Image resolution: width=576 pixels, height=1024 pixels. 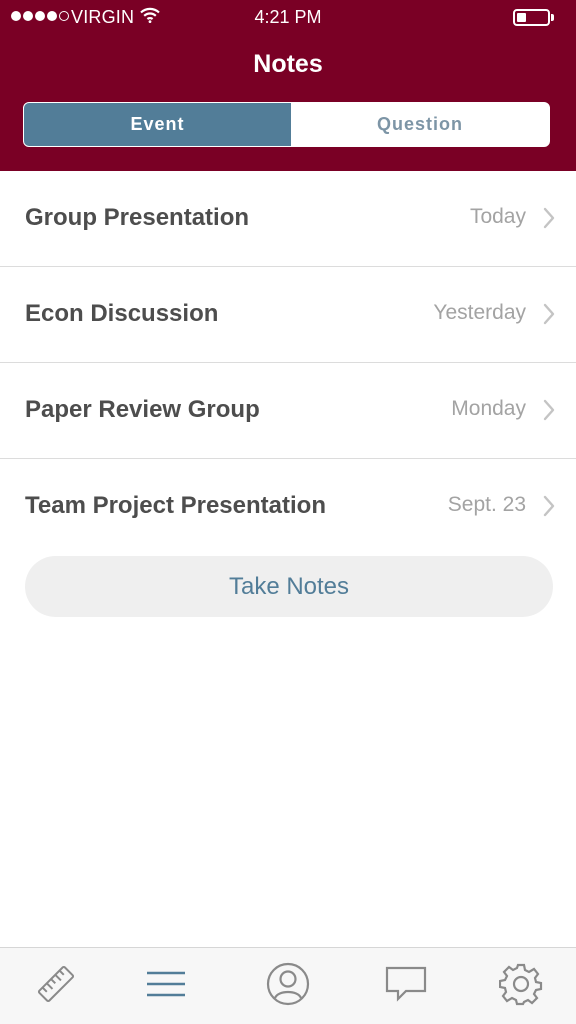 I want to click on battery-icon, so click(x=531, y=17).